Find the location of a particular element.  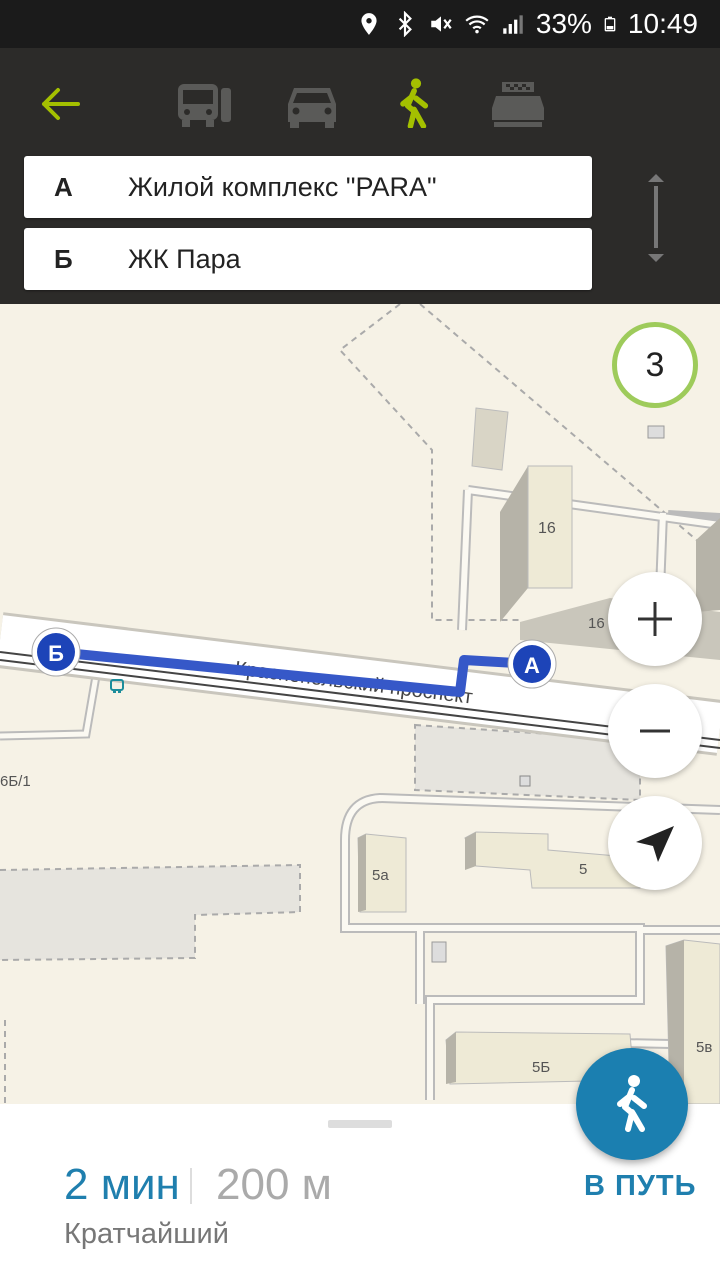

plus-icon is located at coordinates (655, 619).